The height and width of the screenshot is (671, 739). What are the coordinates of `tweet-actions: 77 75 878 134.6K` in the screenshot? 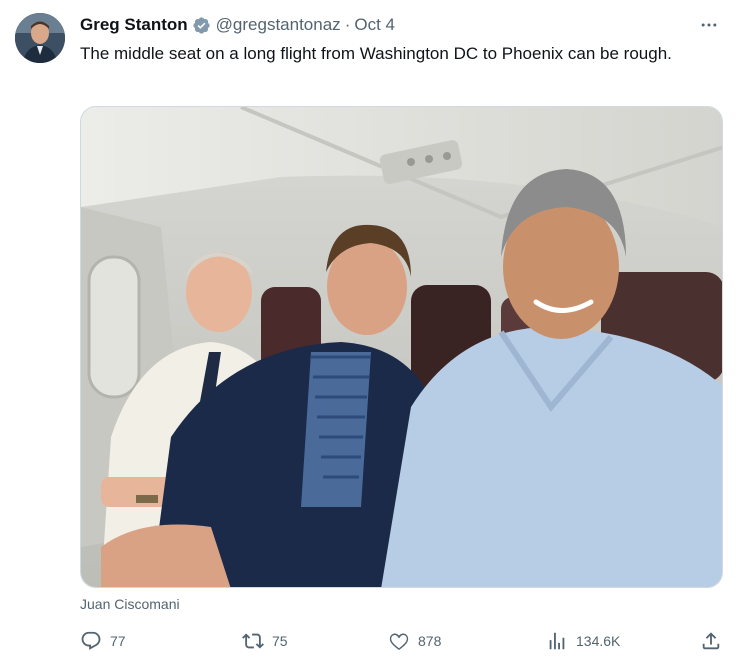 It's located at (402, 641).